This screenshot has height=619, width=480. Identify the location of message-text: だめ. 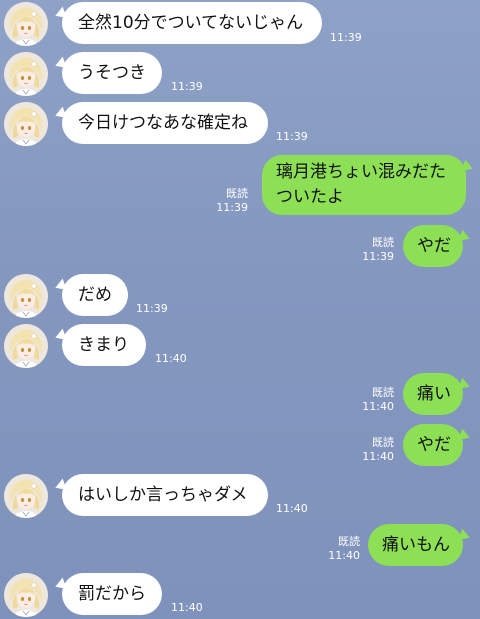
(95, 295).